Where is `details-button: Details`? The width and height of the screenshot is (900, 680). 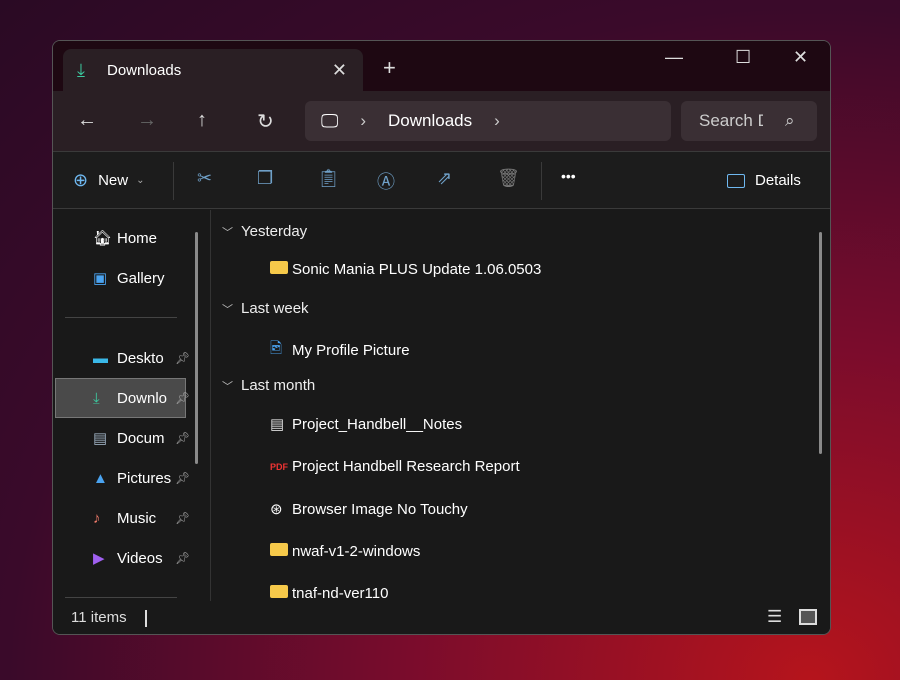
details-button: Details is located at coordinates (764, 180).